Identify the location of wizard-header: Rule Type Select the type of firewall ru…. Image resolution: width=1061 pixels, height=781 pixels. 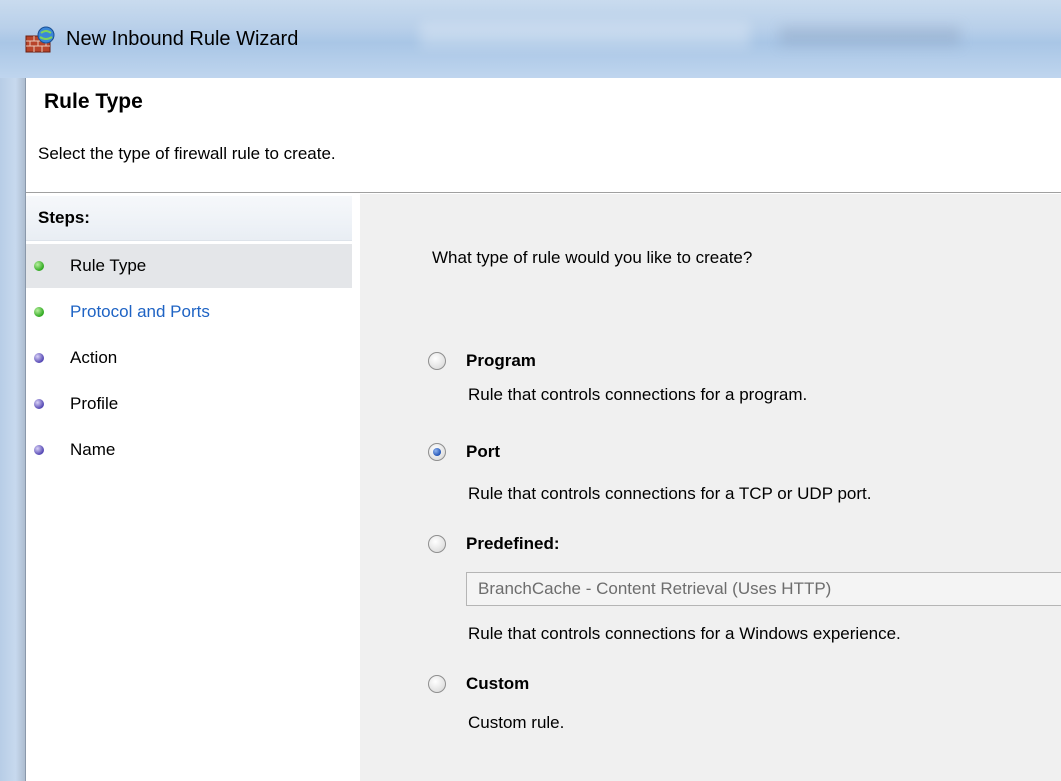
(543, 136).